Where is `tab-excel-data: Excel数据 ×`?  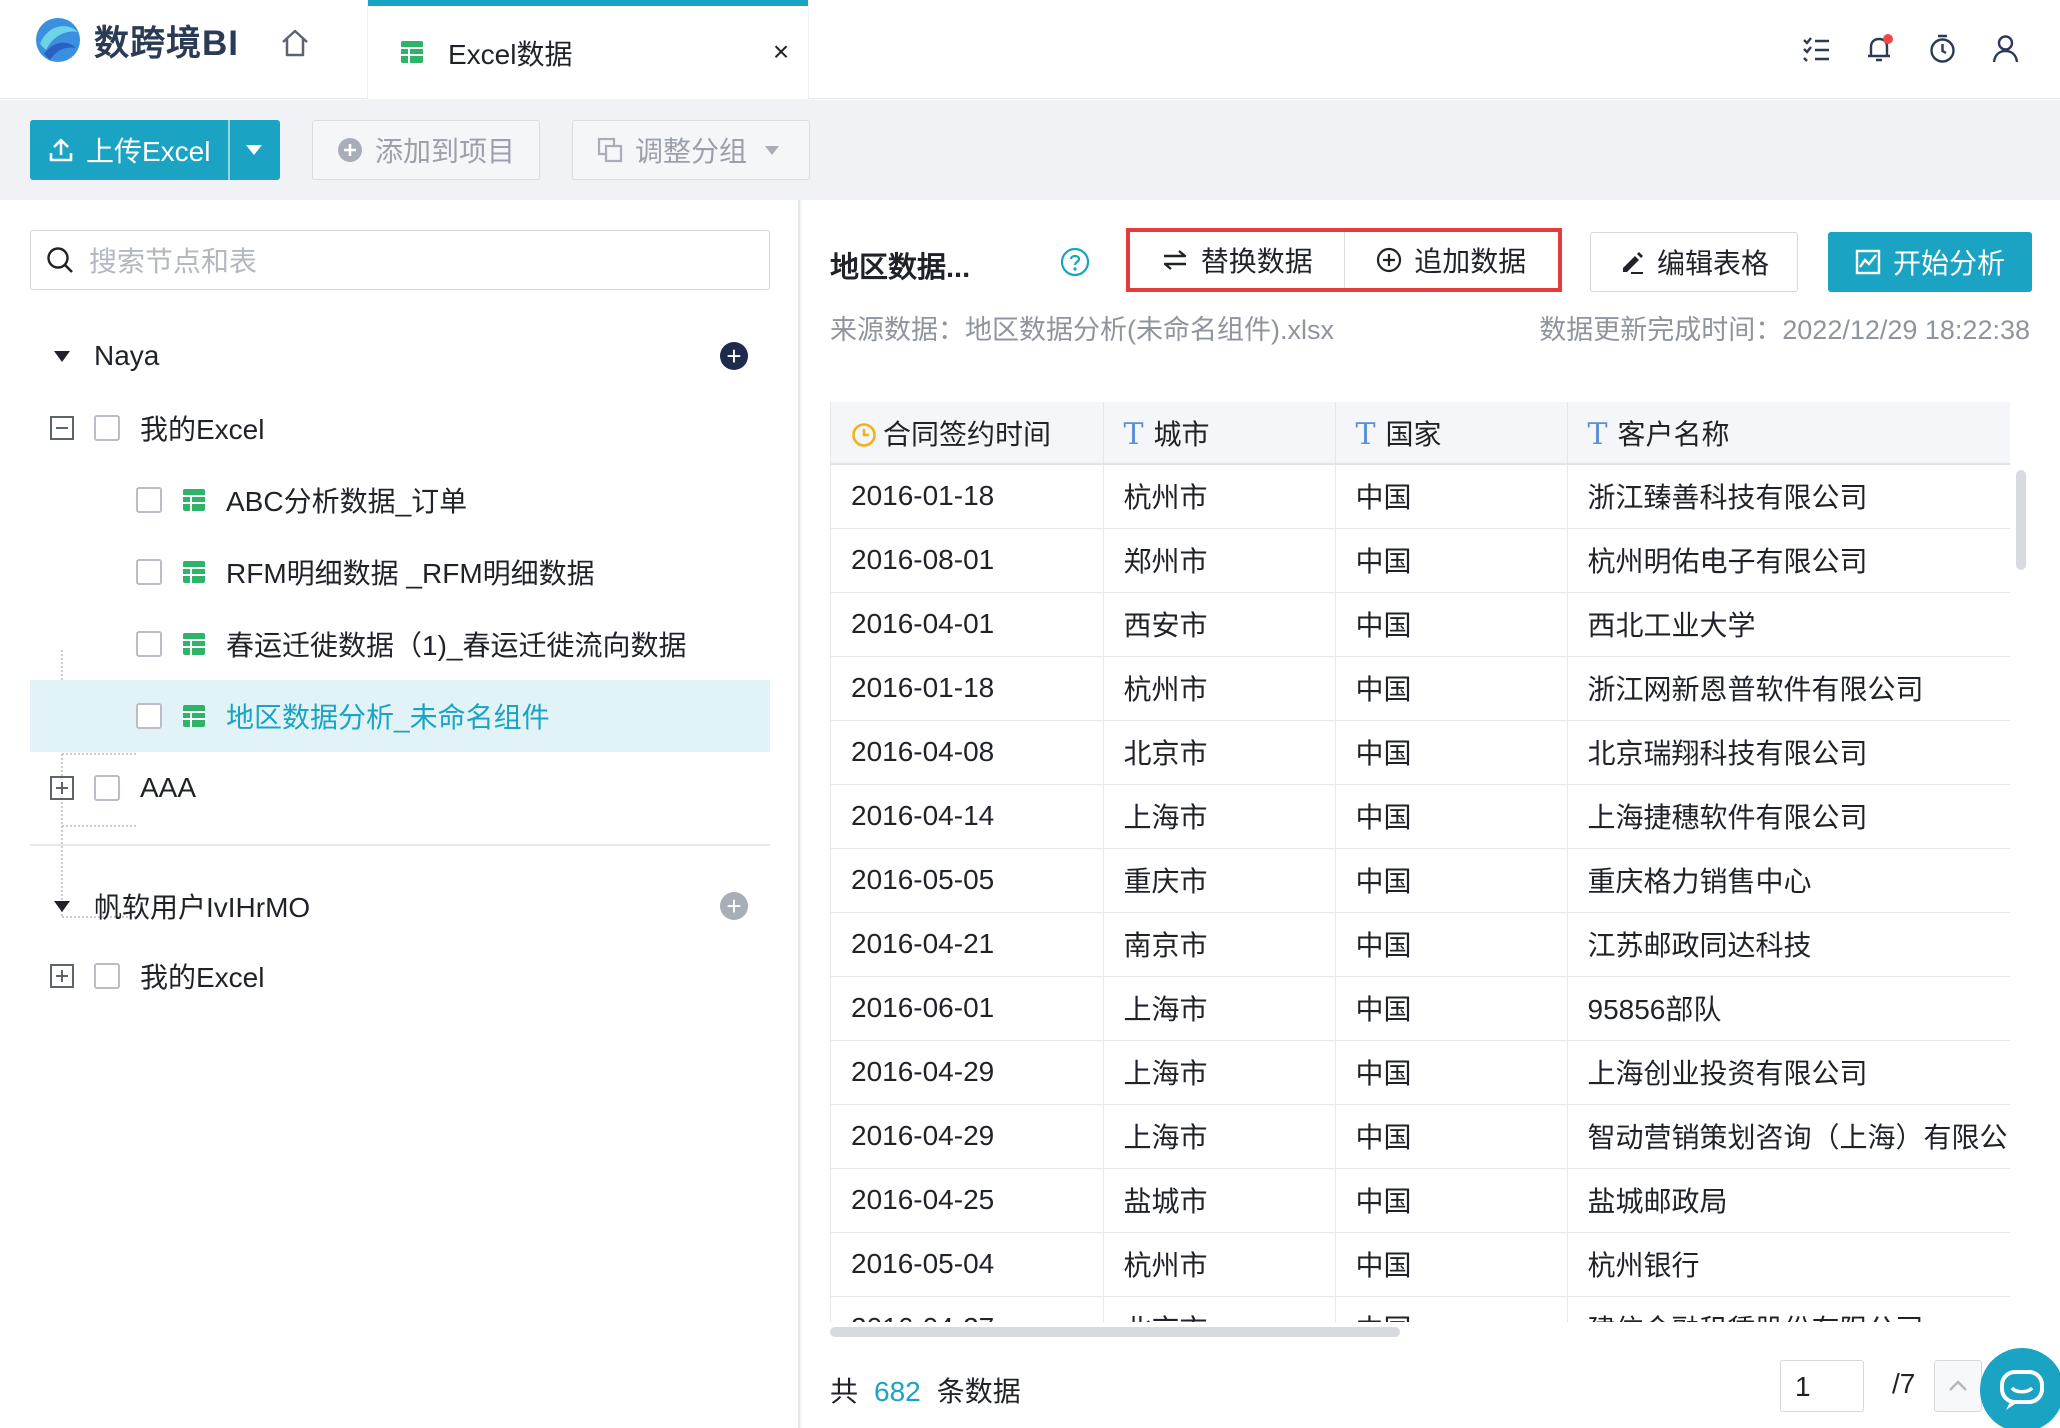 tab-excel-data: Excel数据 × is located at coordinates (588, 49).